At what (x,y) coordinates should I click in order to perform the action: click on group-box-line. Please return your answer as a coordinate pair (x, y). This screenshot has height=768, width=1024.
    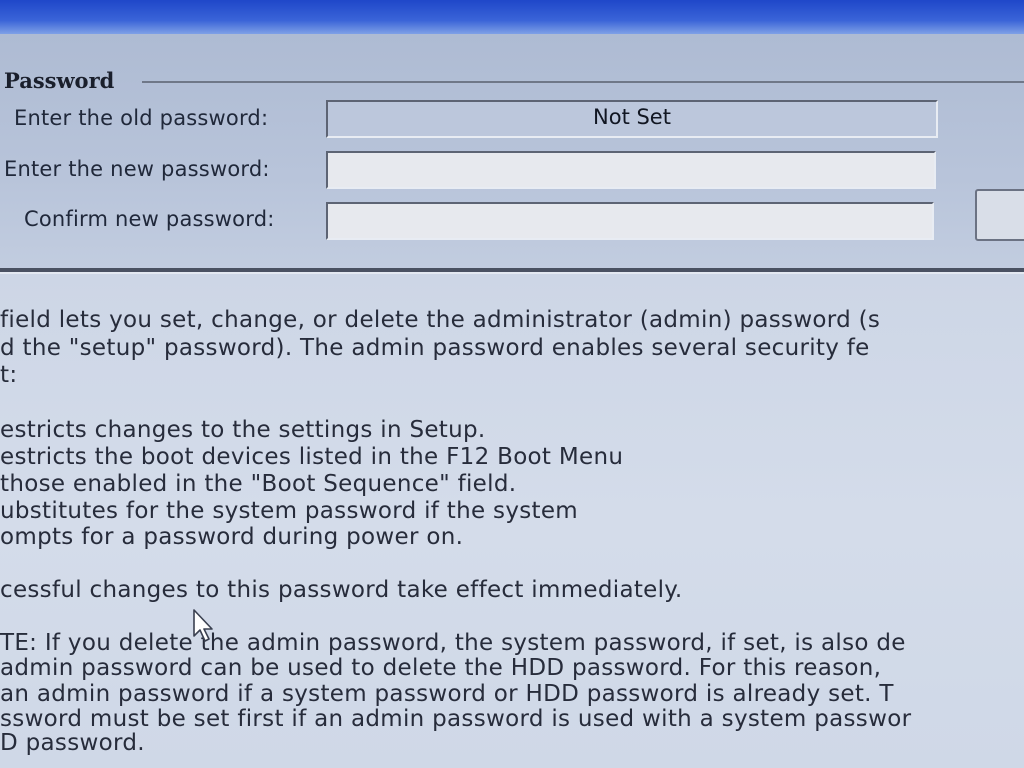
    Looking at the image, I should click on (583, 82).